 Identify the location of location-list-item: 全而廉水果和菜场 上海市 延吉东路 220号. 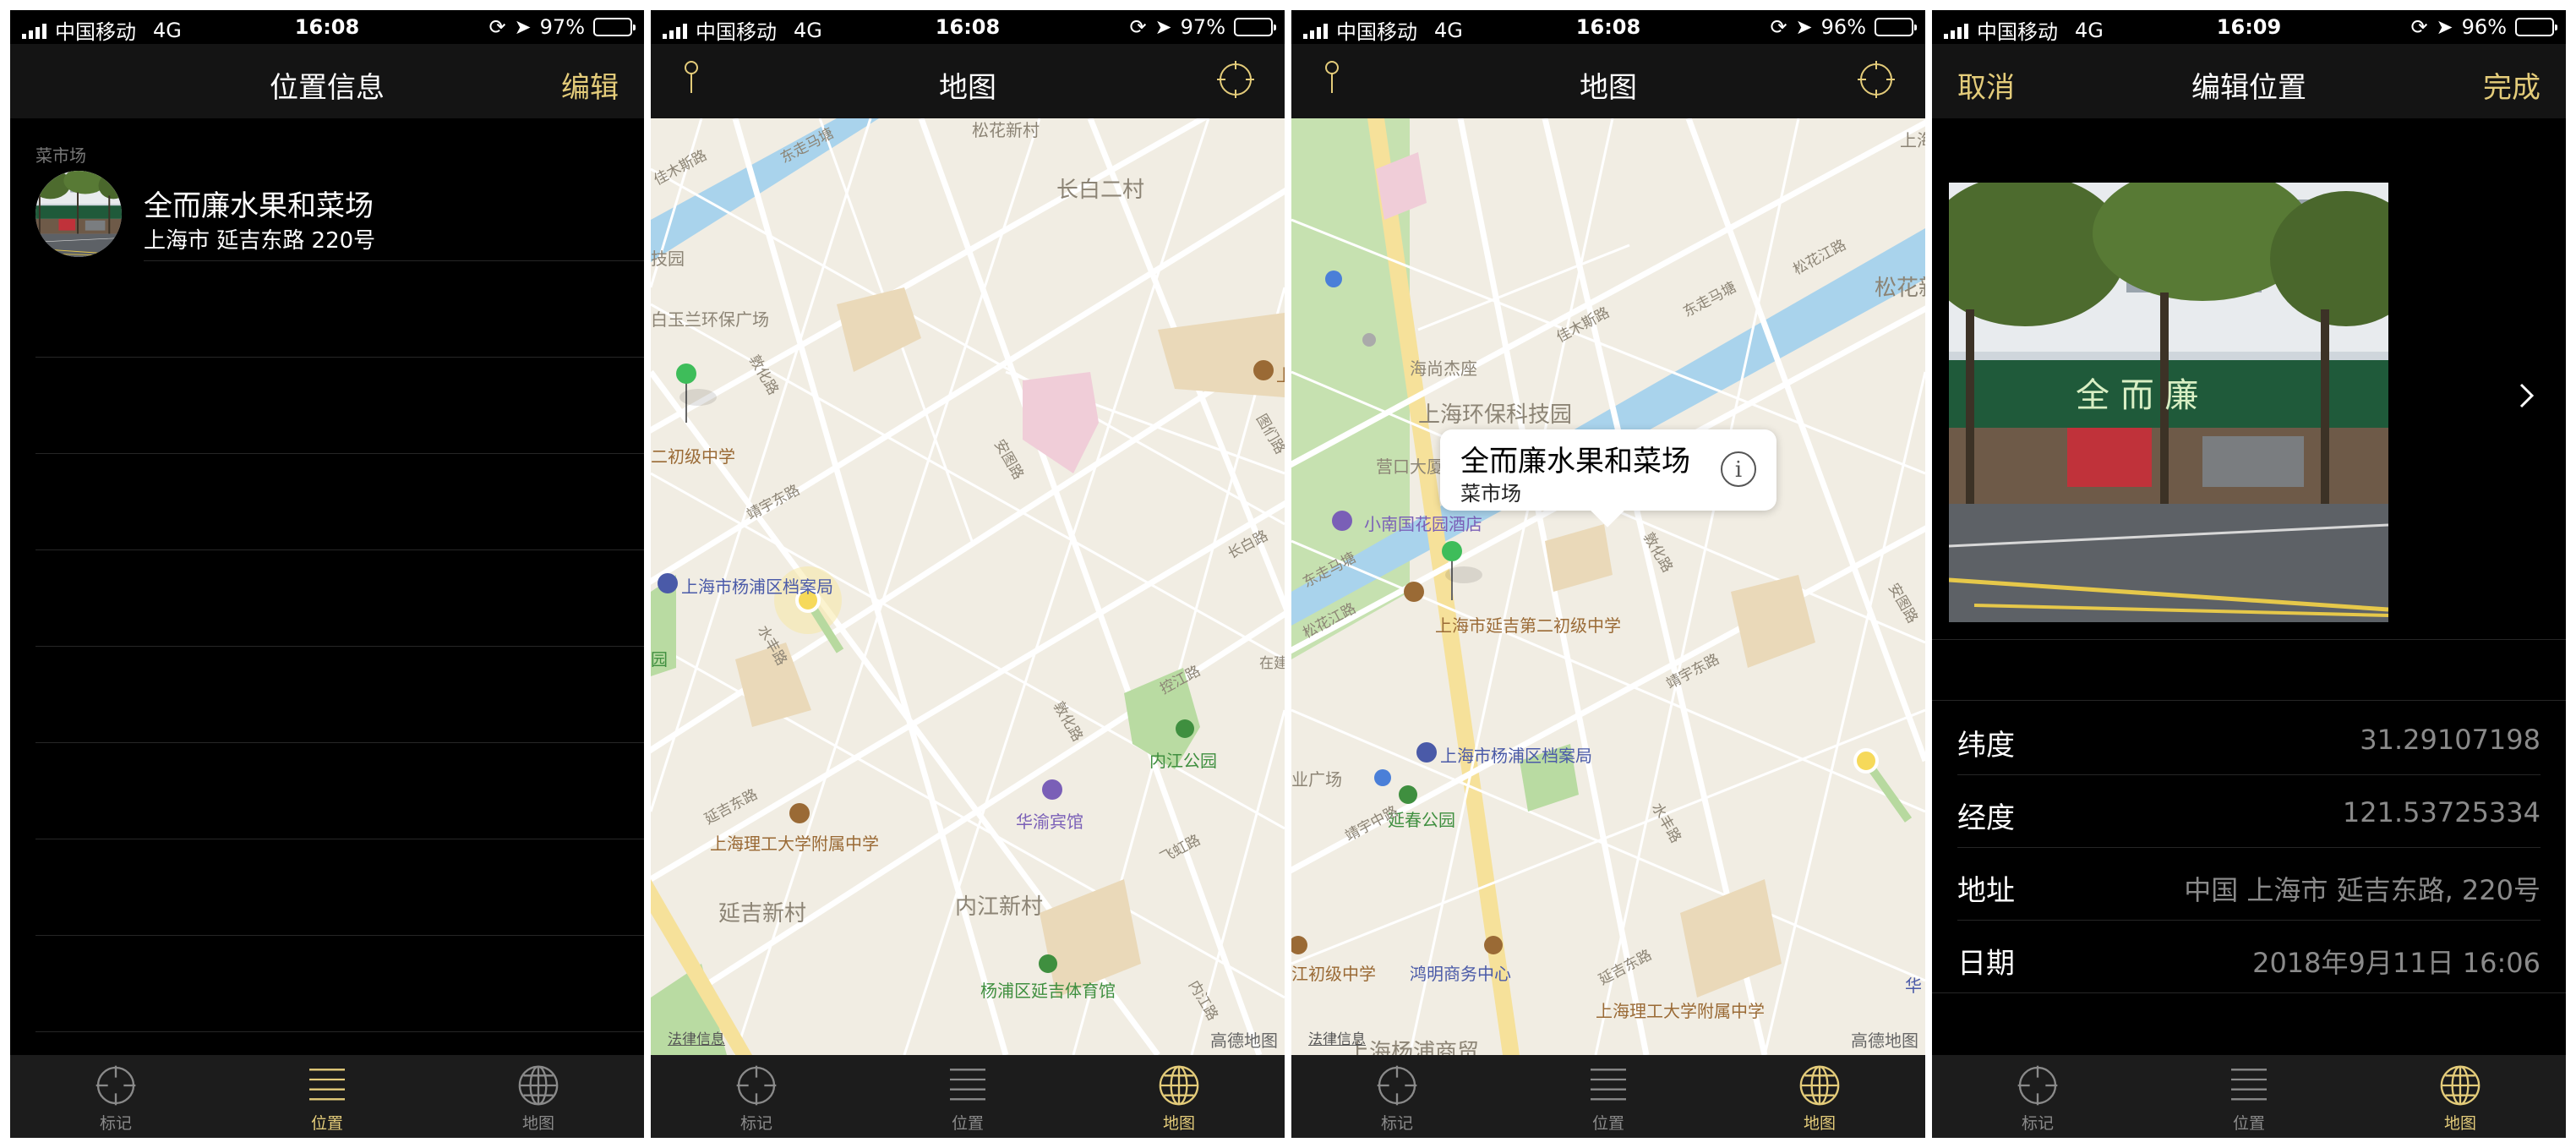
(339, 214).